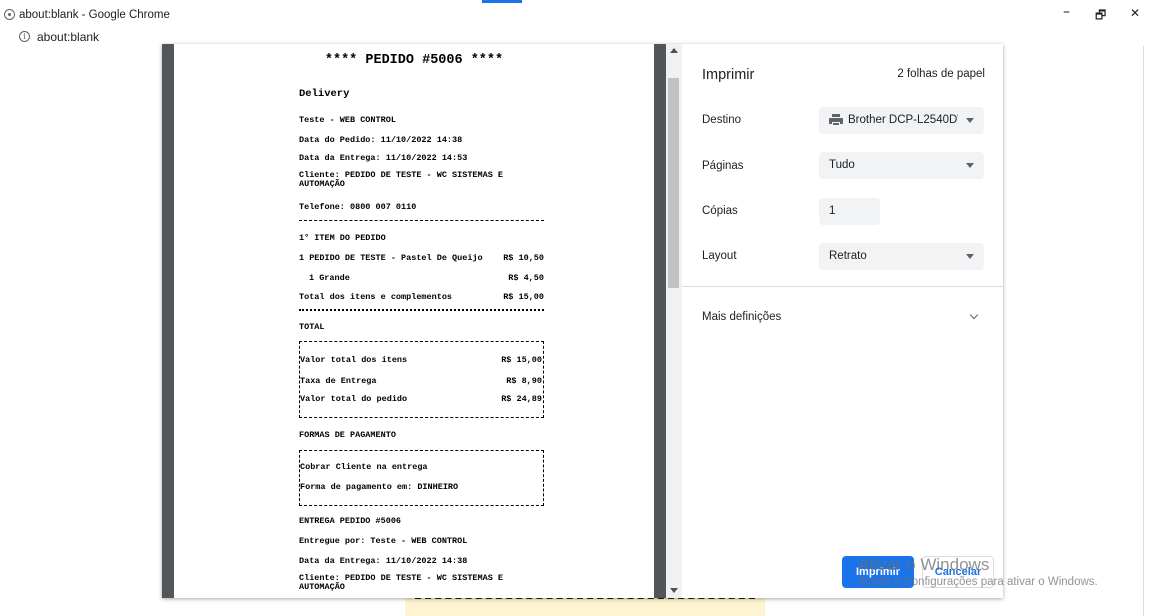  I want to click on layout-value: Retrato, so click(848, 256).